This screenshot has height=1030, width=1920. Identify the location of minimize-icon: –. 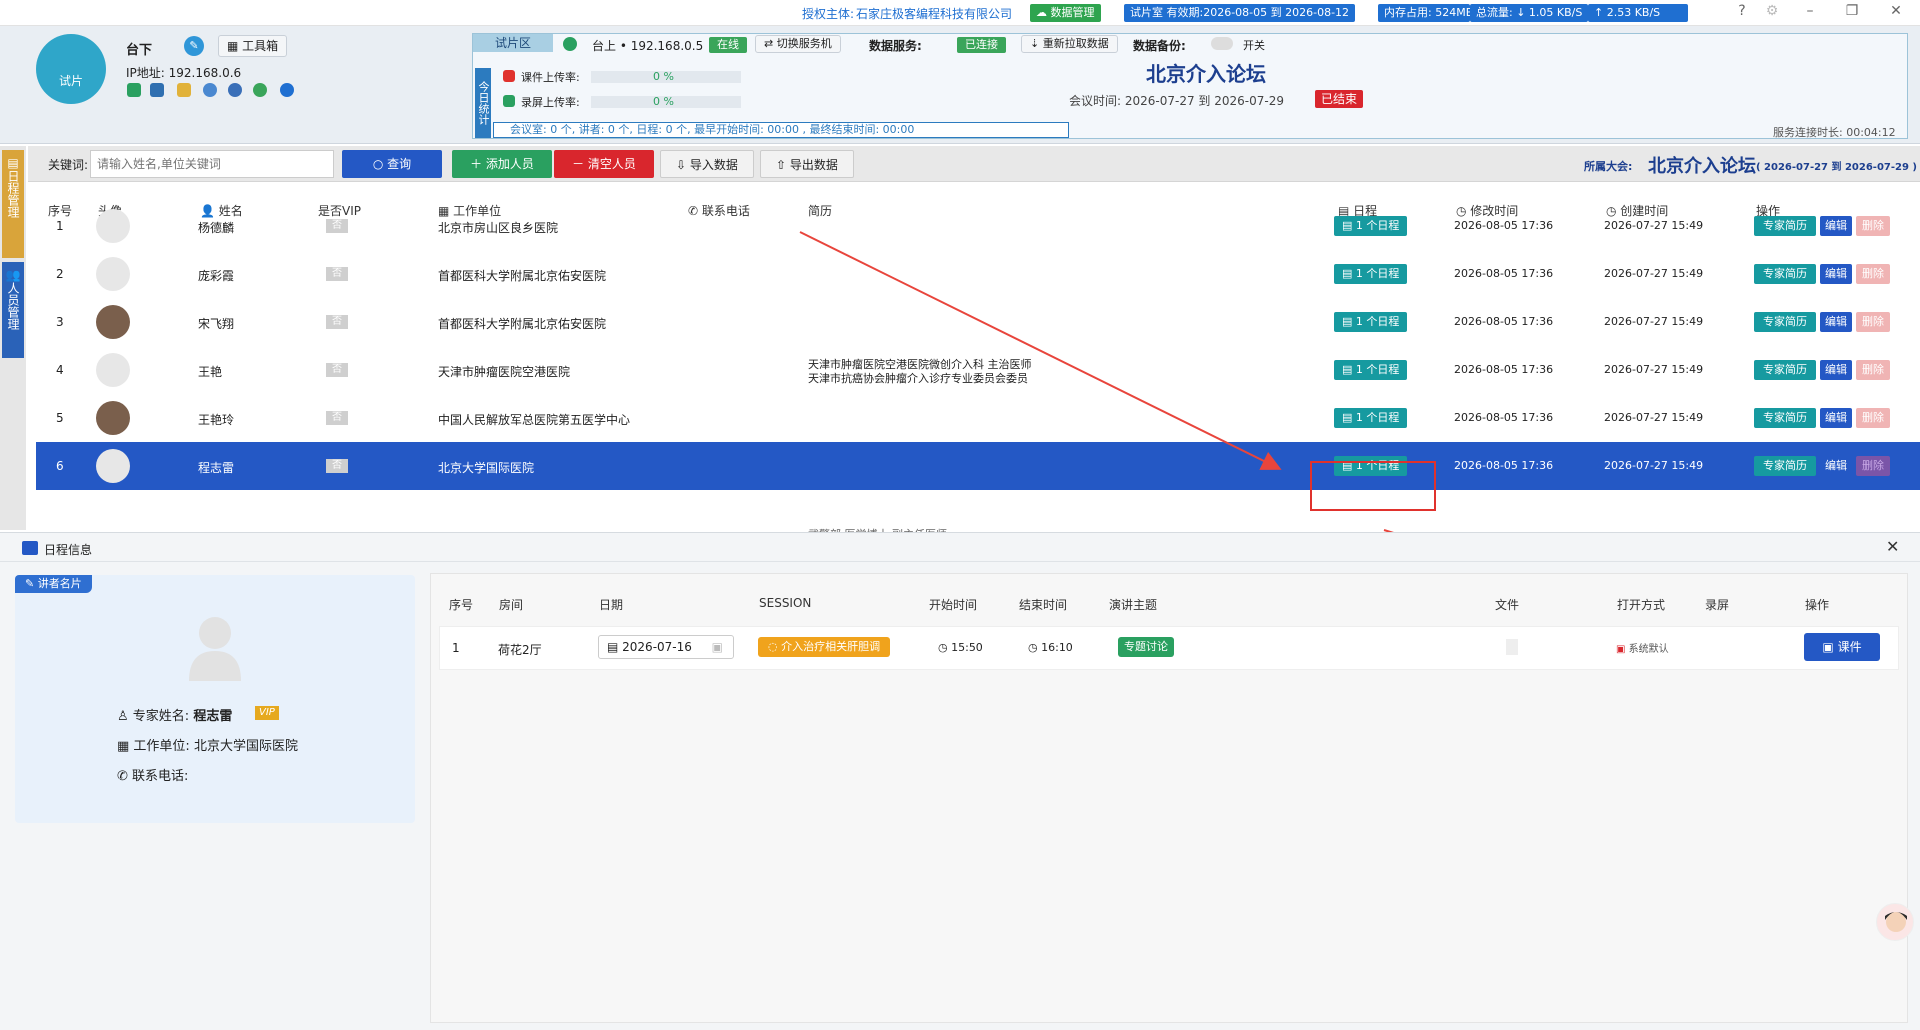
(1810, 11).